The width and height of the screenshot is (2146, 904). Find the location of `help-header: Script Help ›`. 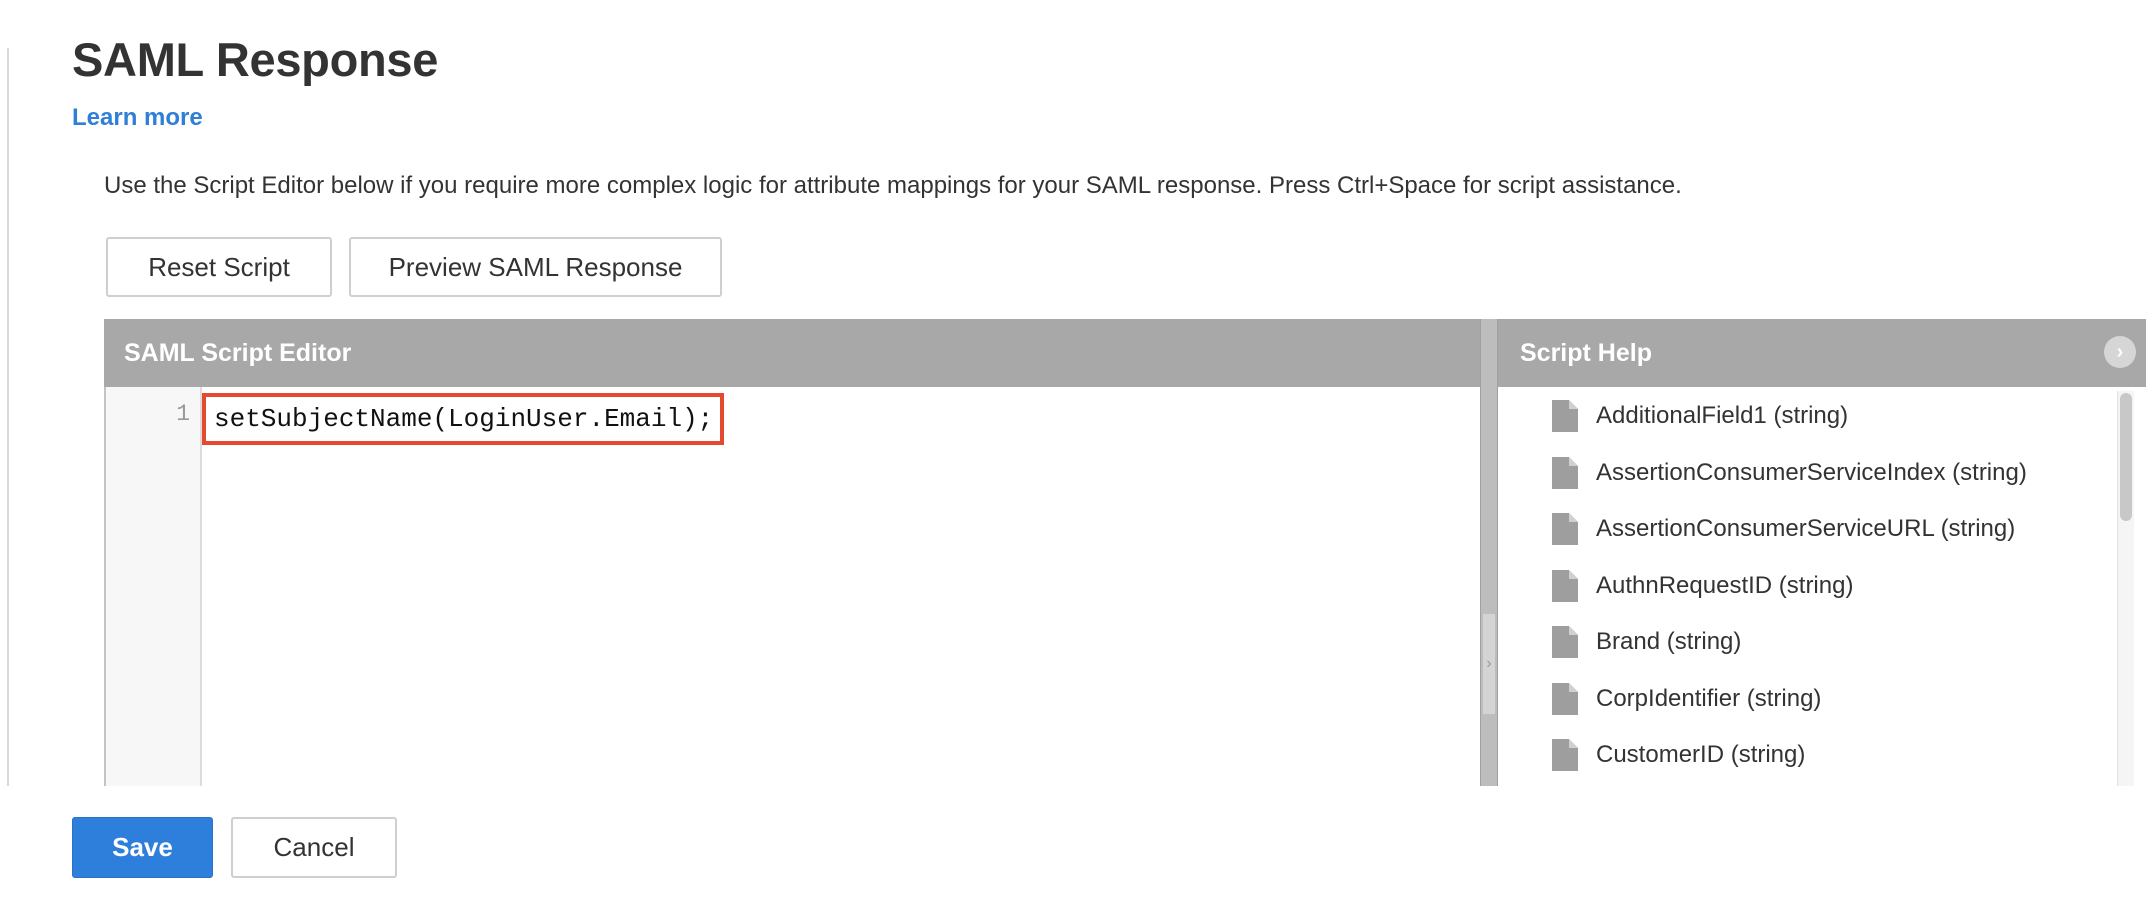

help-header: Script Help › is located at coordinates (1822, 353).